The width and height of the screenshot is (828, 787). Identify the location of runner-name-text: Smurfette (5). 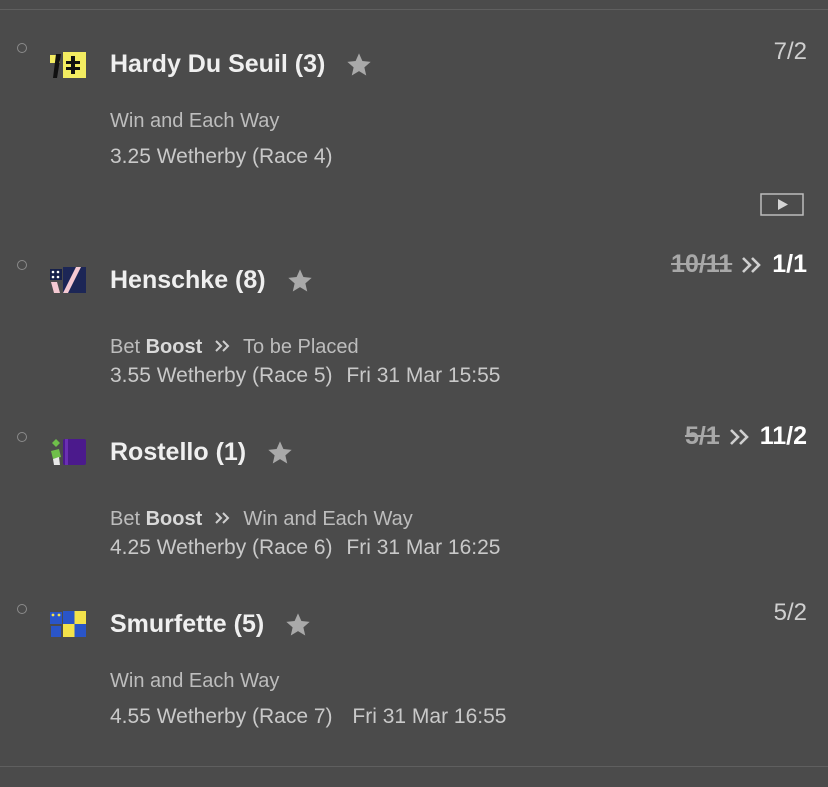
(187, 624).